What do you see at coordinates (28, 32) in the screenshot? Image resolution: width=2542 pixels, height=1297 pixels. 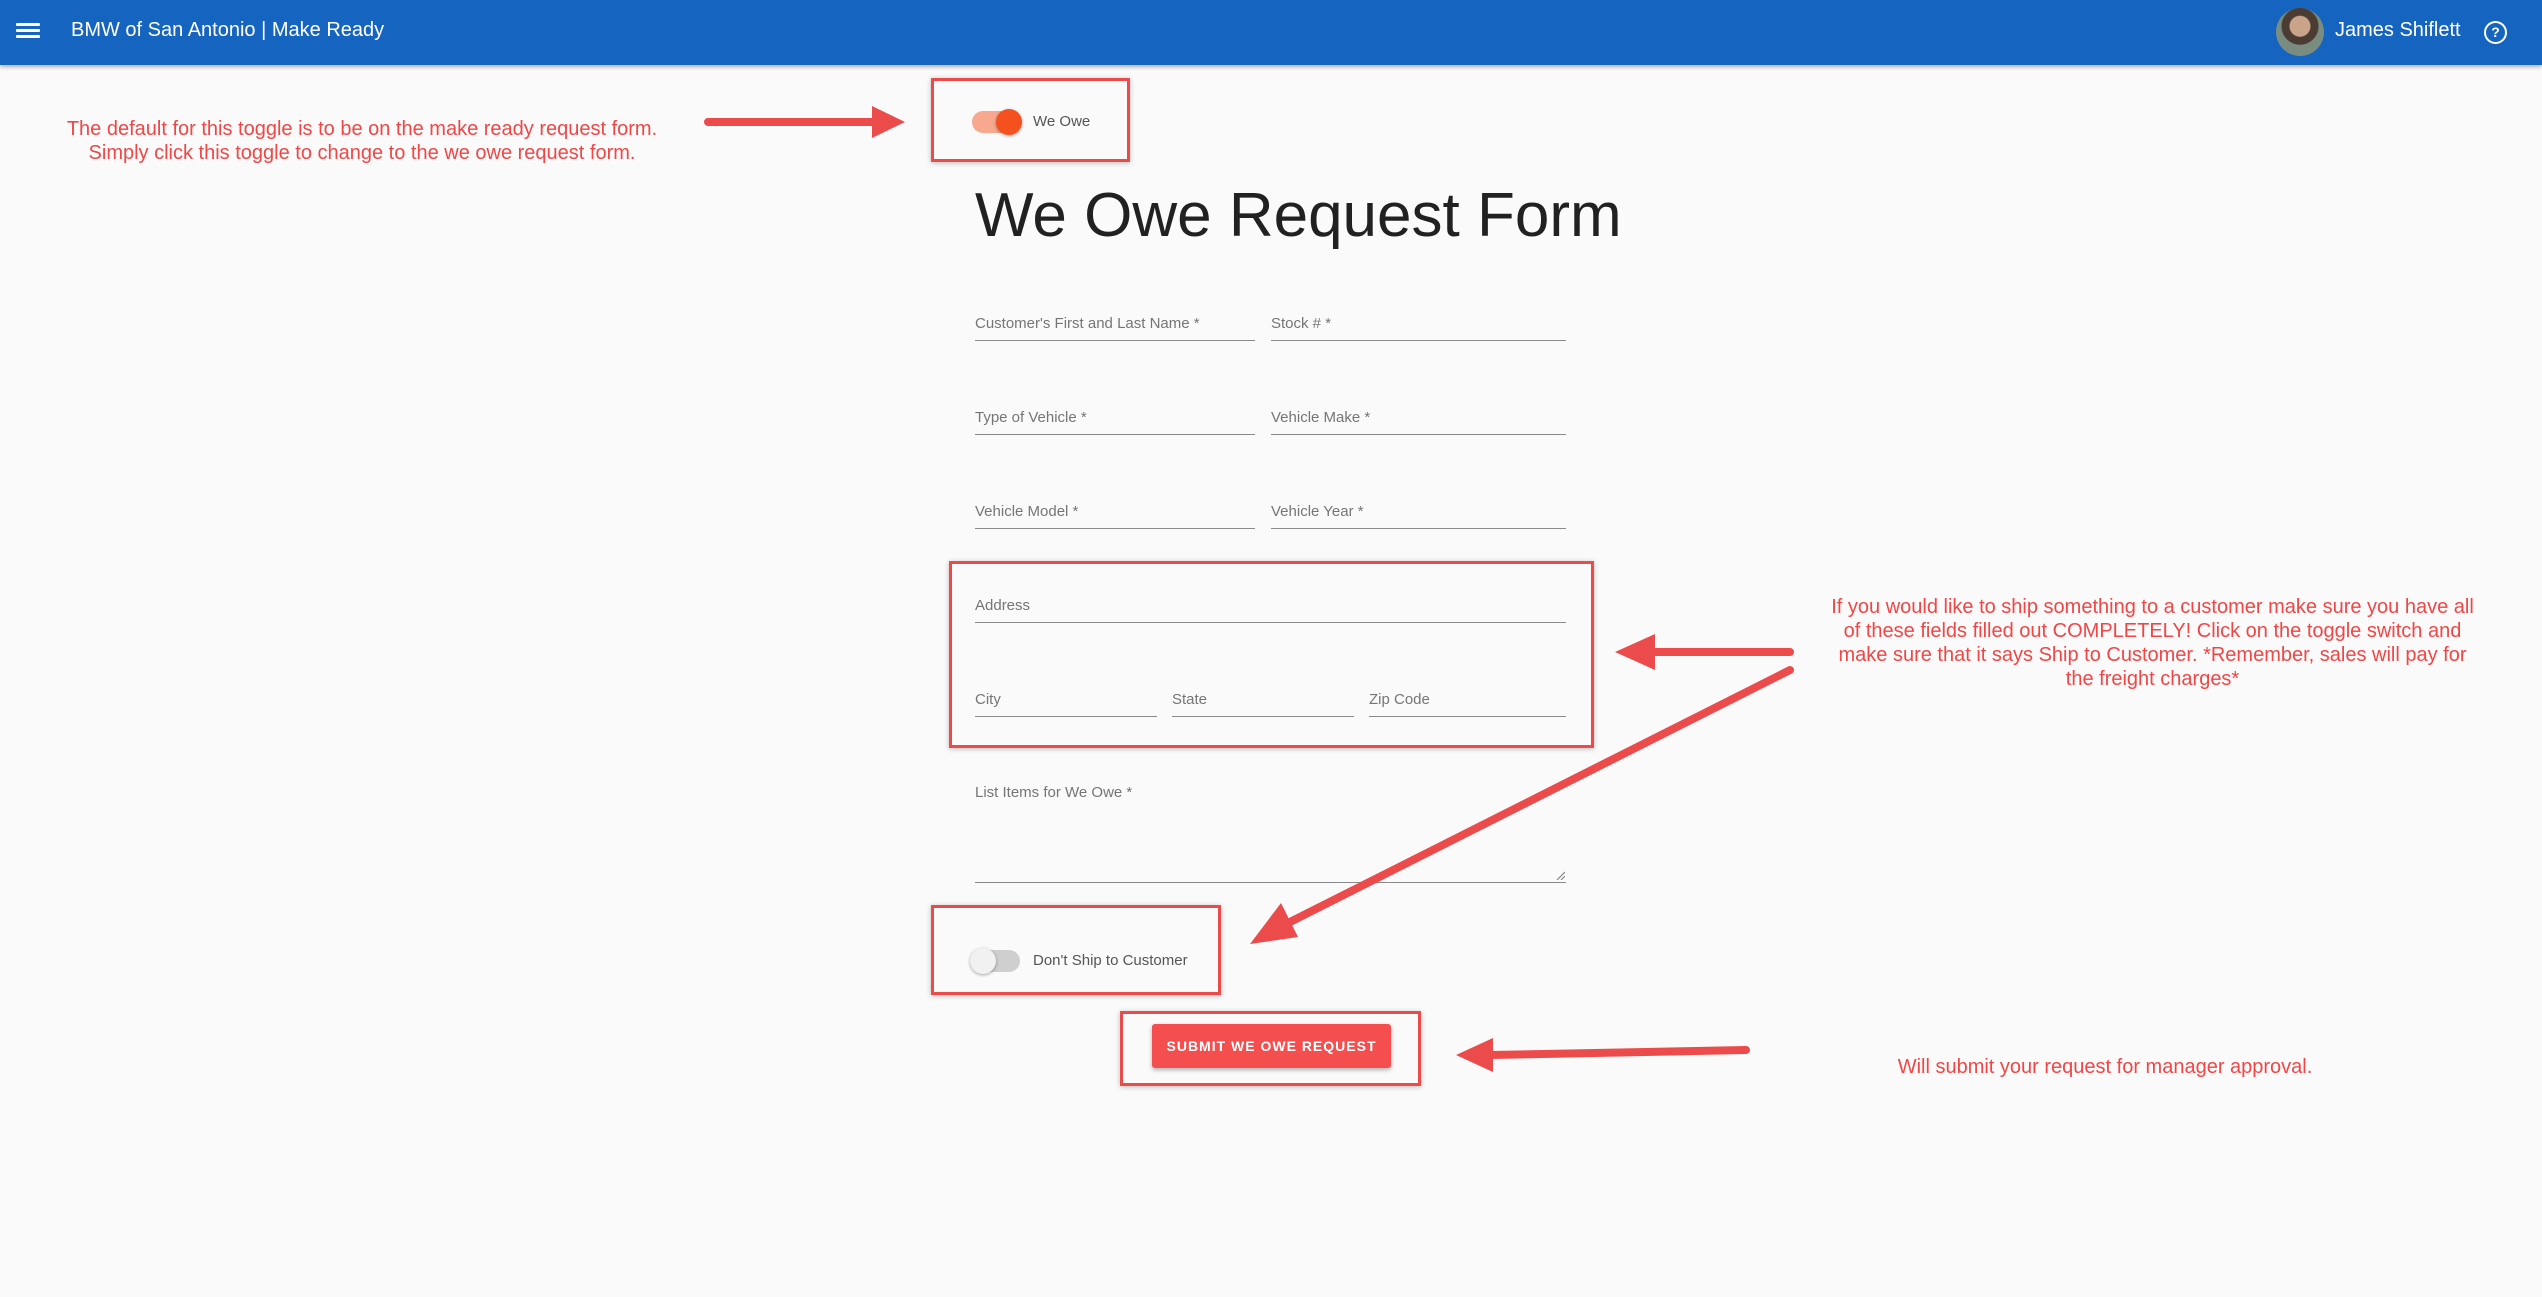 I see `menu-icon` at bounding box center [28, 32].